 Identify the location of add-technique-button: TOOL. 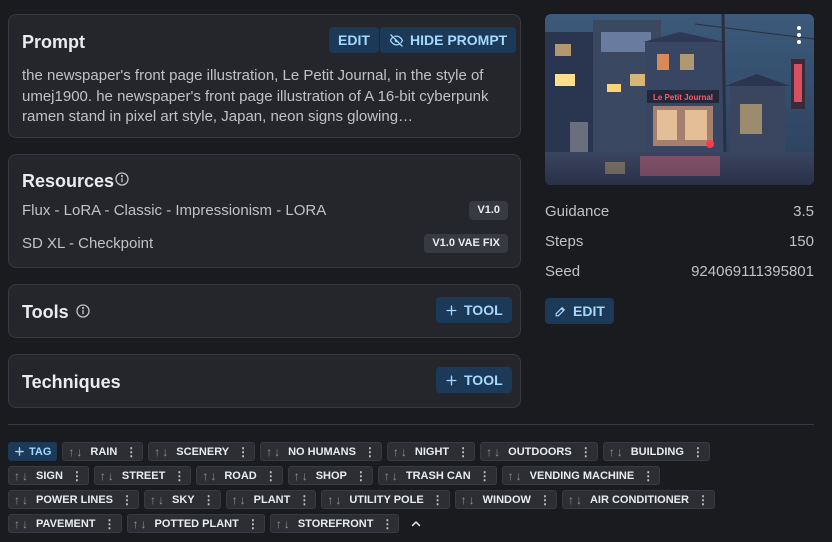
(474, 380).